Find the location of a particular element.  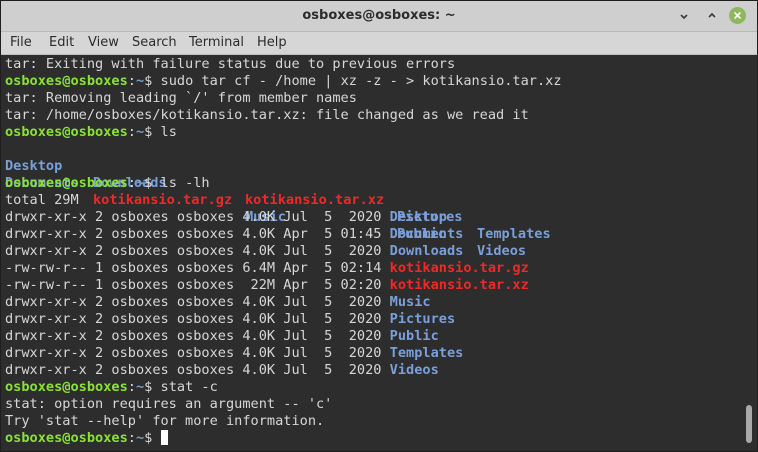

menu-terminal: Terminal is located at coordinates (216, 42).